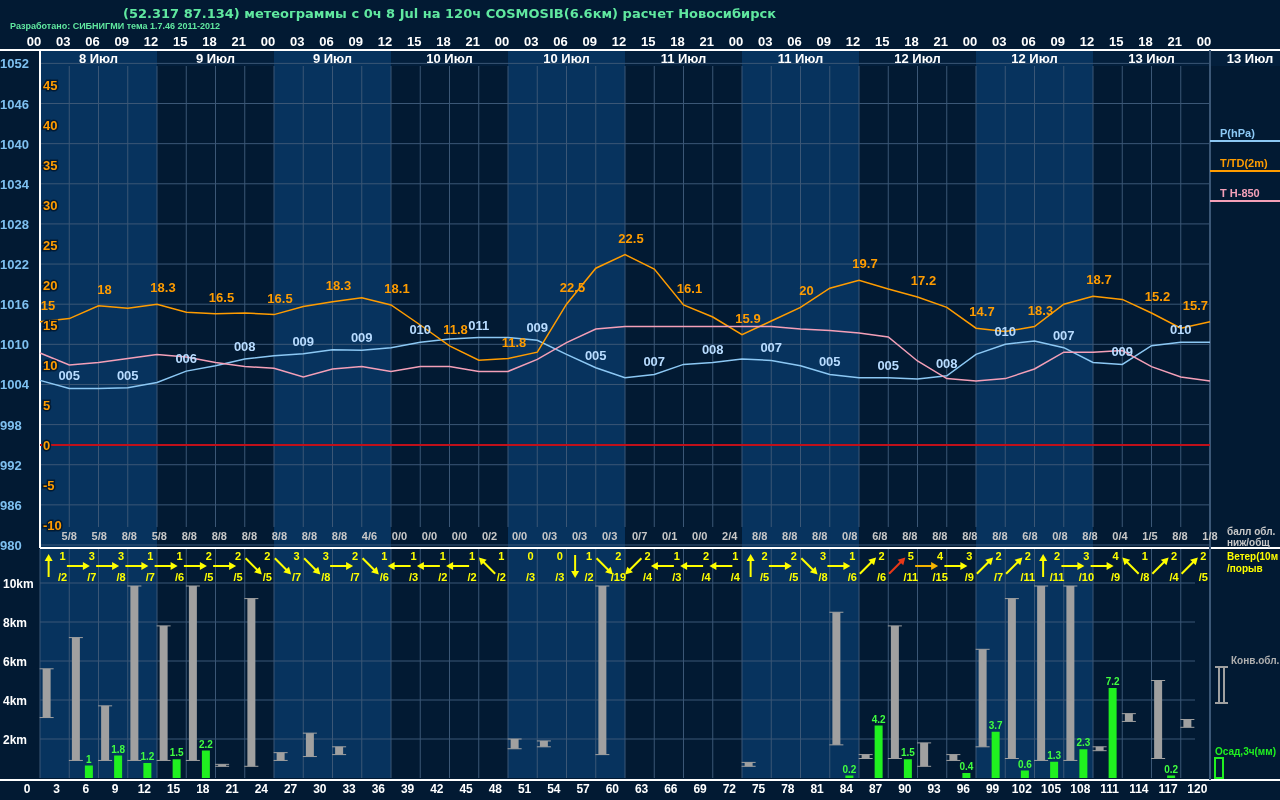 The image size is (1280, 800). I want to click on hour-axis-label: 75, so click(758, 789).